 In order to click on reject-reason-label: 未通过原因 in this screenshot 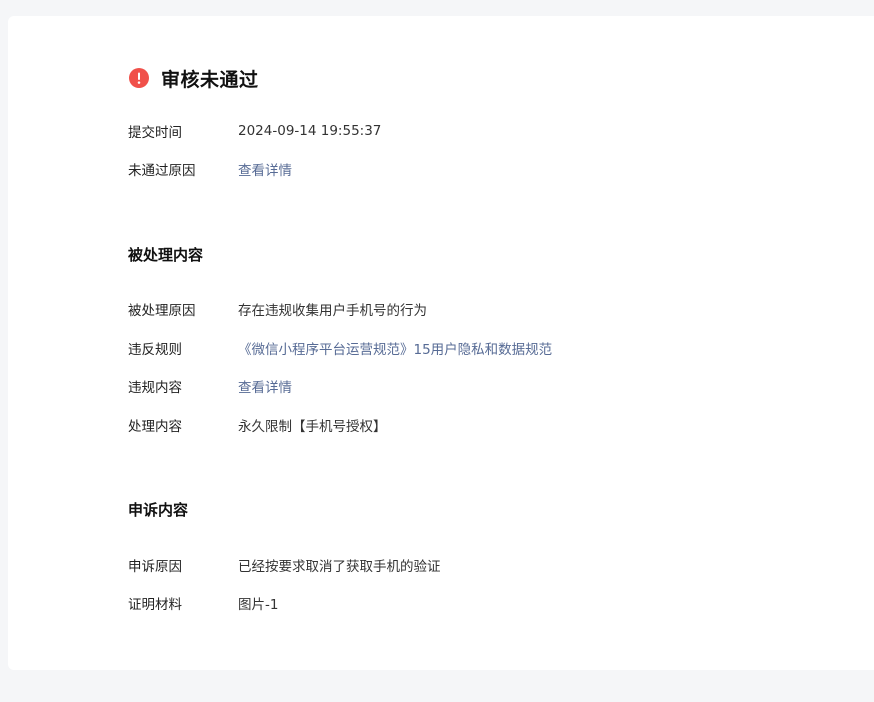, I will do `click(162, 171)`.